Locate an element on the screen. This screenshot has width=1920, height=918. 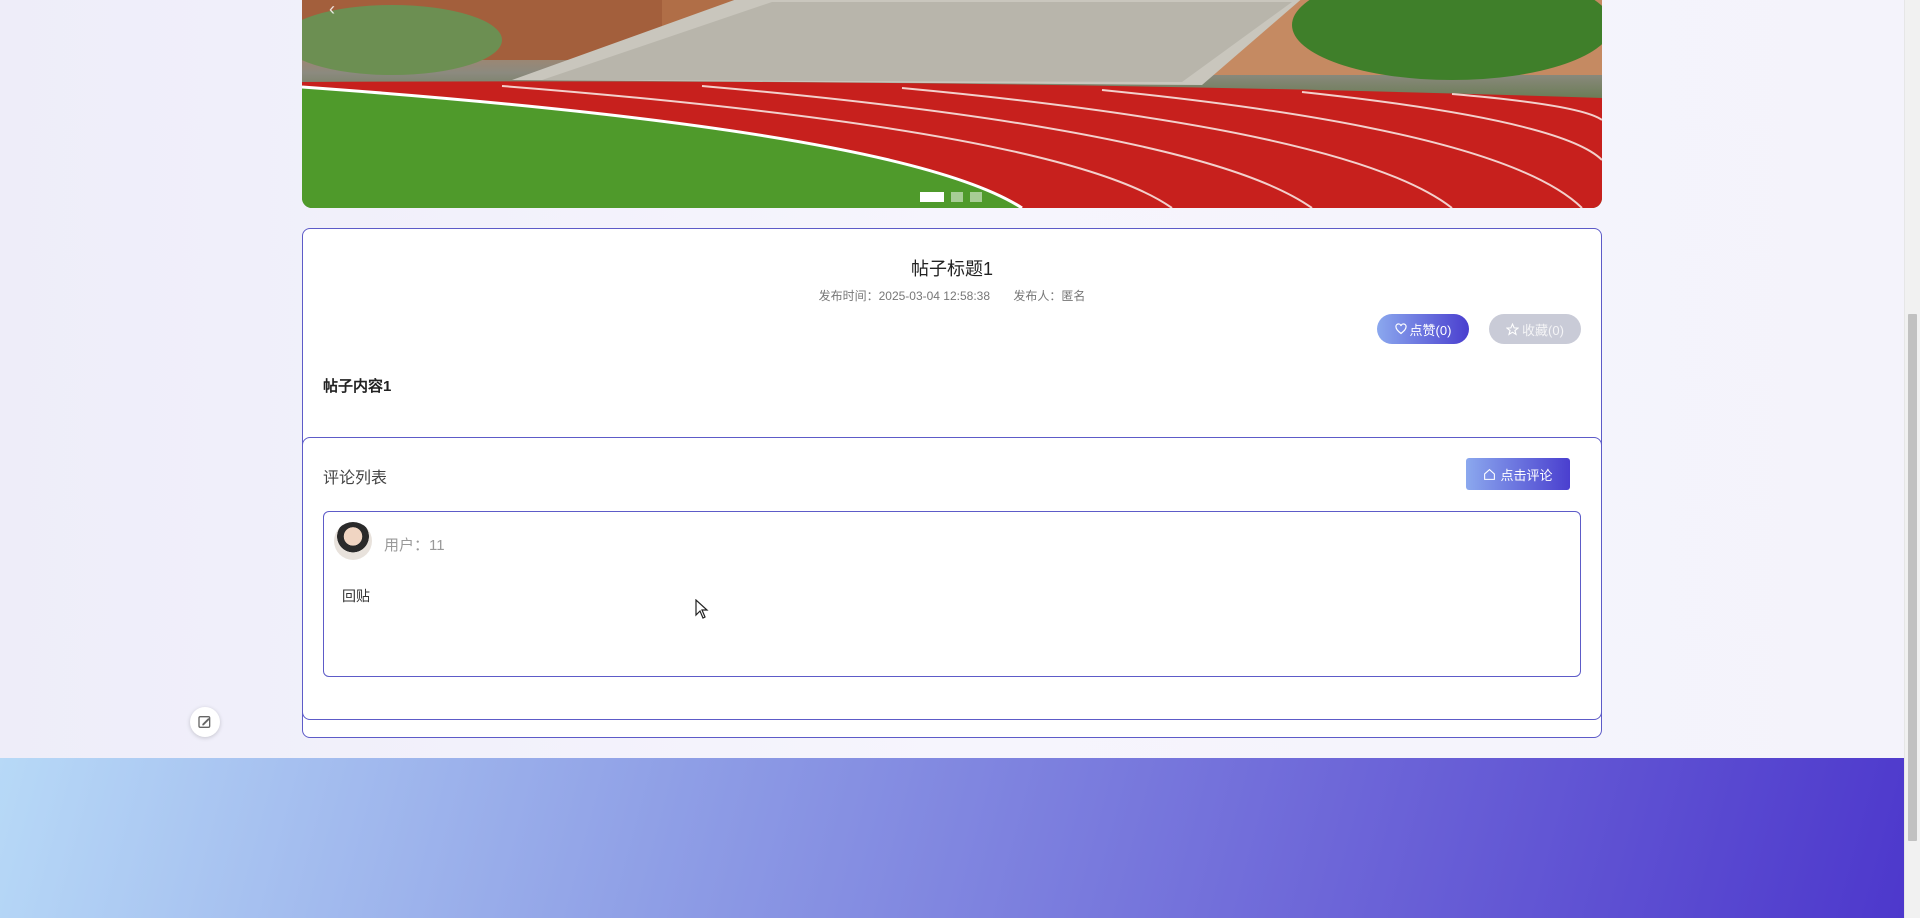
favorite-button: 收藏(0) is located at coordinates (1535, 329).